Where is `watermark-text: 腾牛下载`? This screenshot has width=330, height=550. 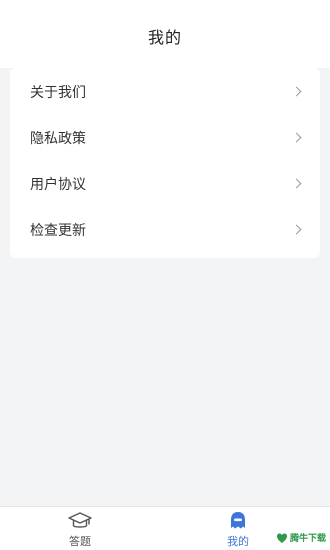 watermark-text: 腾牛下载 is located at coordinates (307, 539).